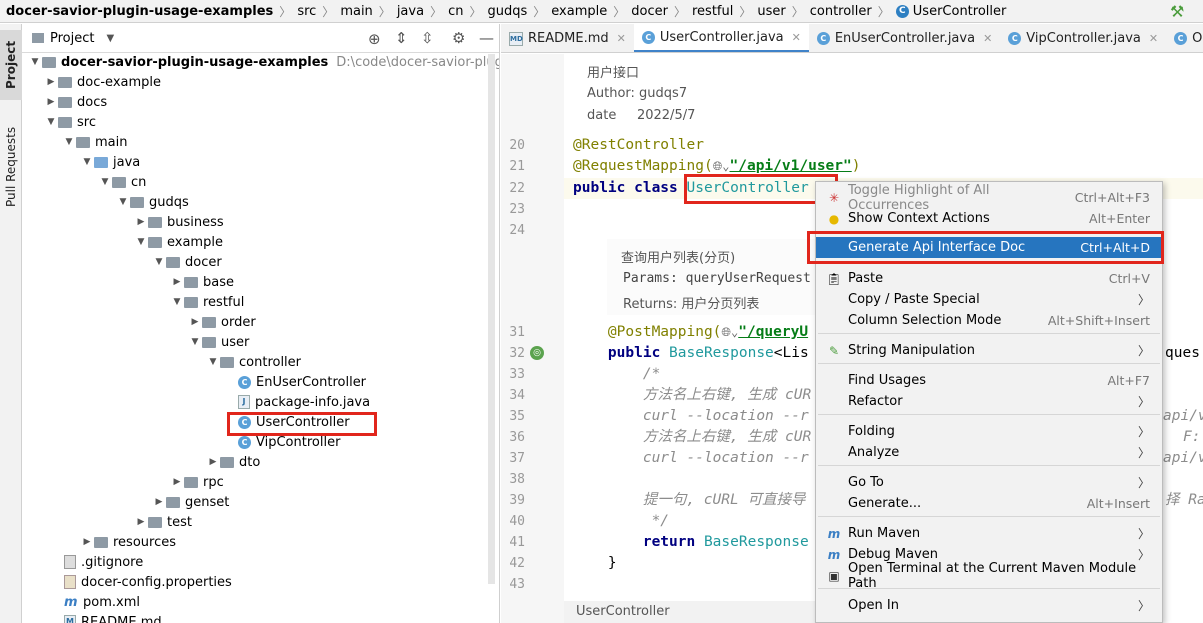 The image size is (1203, 623). Describe the element at coordinates (207, 302) in the screenshot. I see `tree-item: ▼ restful` at that location.